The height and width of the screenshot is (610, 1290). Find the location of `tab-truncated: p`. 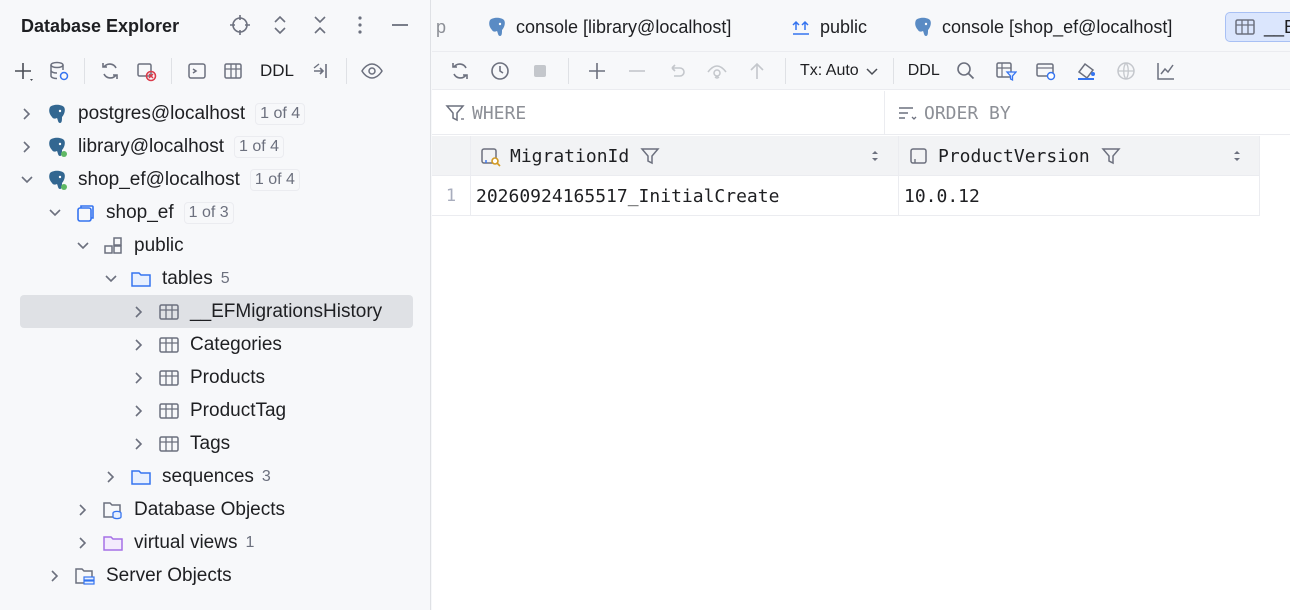

tab-truncated: p is located at coordinates (441, 27).